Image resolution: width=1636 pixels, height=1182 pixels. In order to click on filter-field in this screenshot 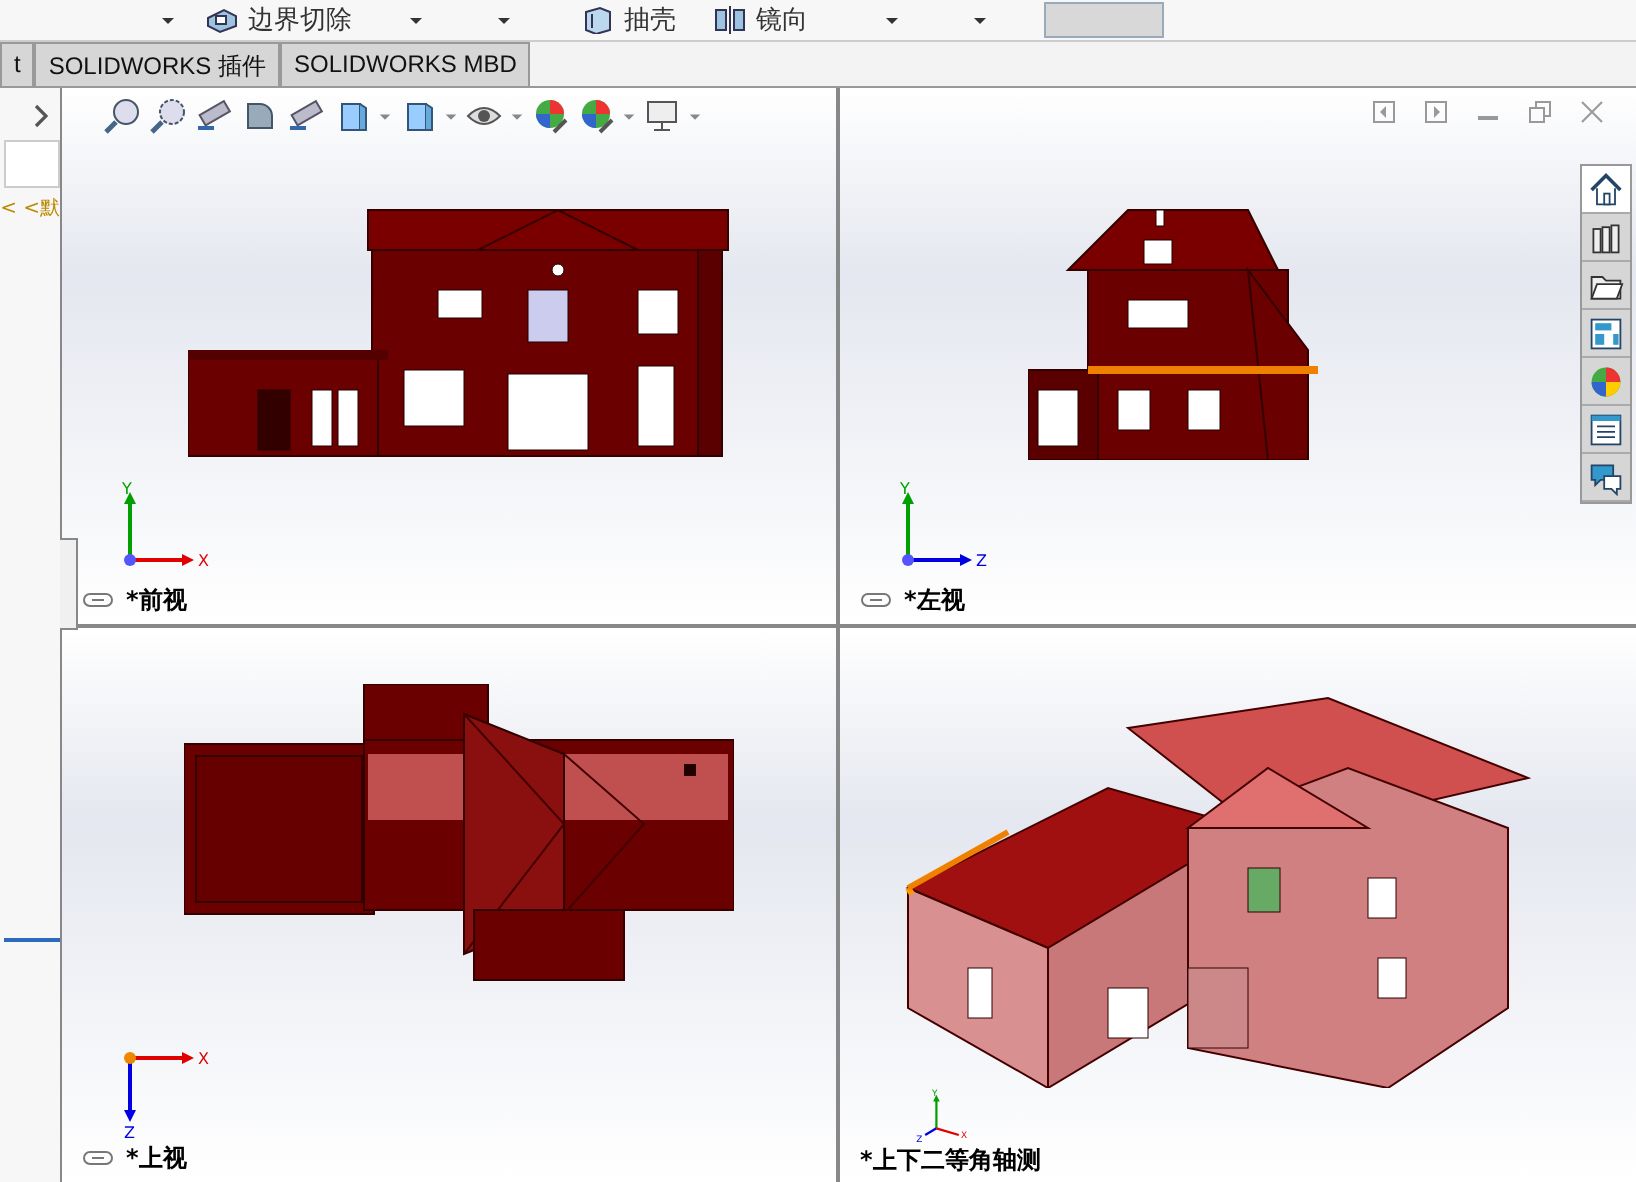, I will do `click(32, 164)`.